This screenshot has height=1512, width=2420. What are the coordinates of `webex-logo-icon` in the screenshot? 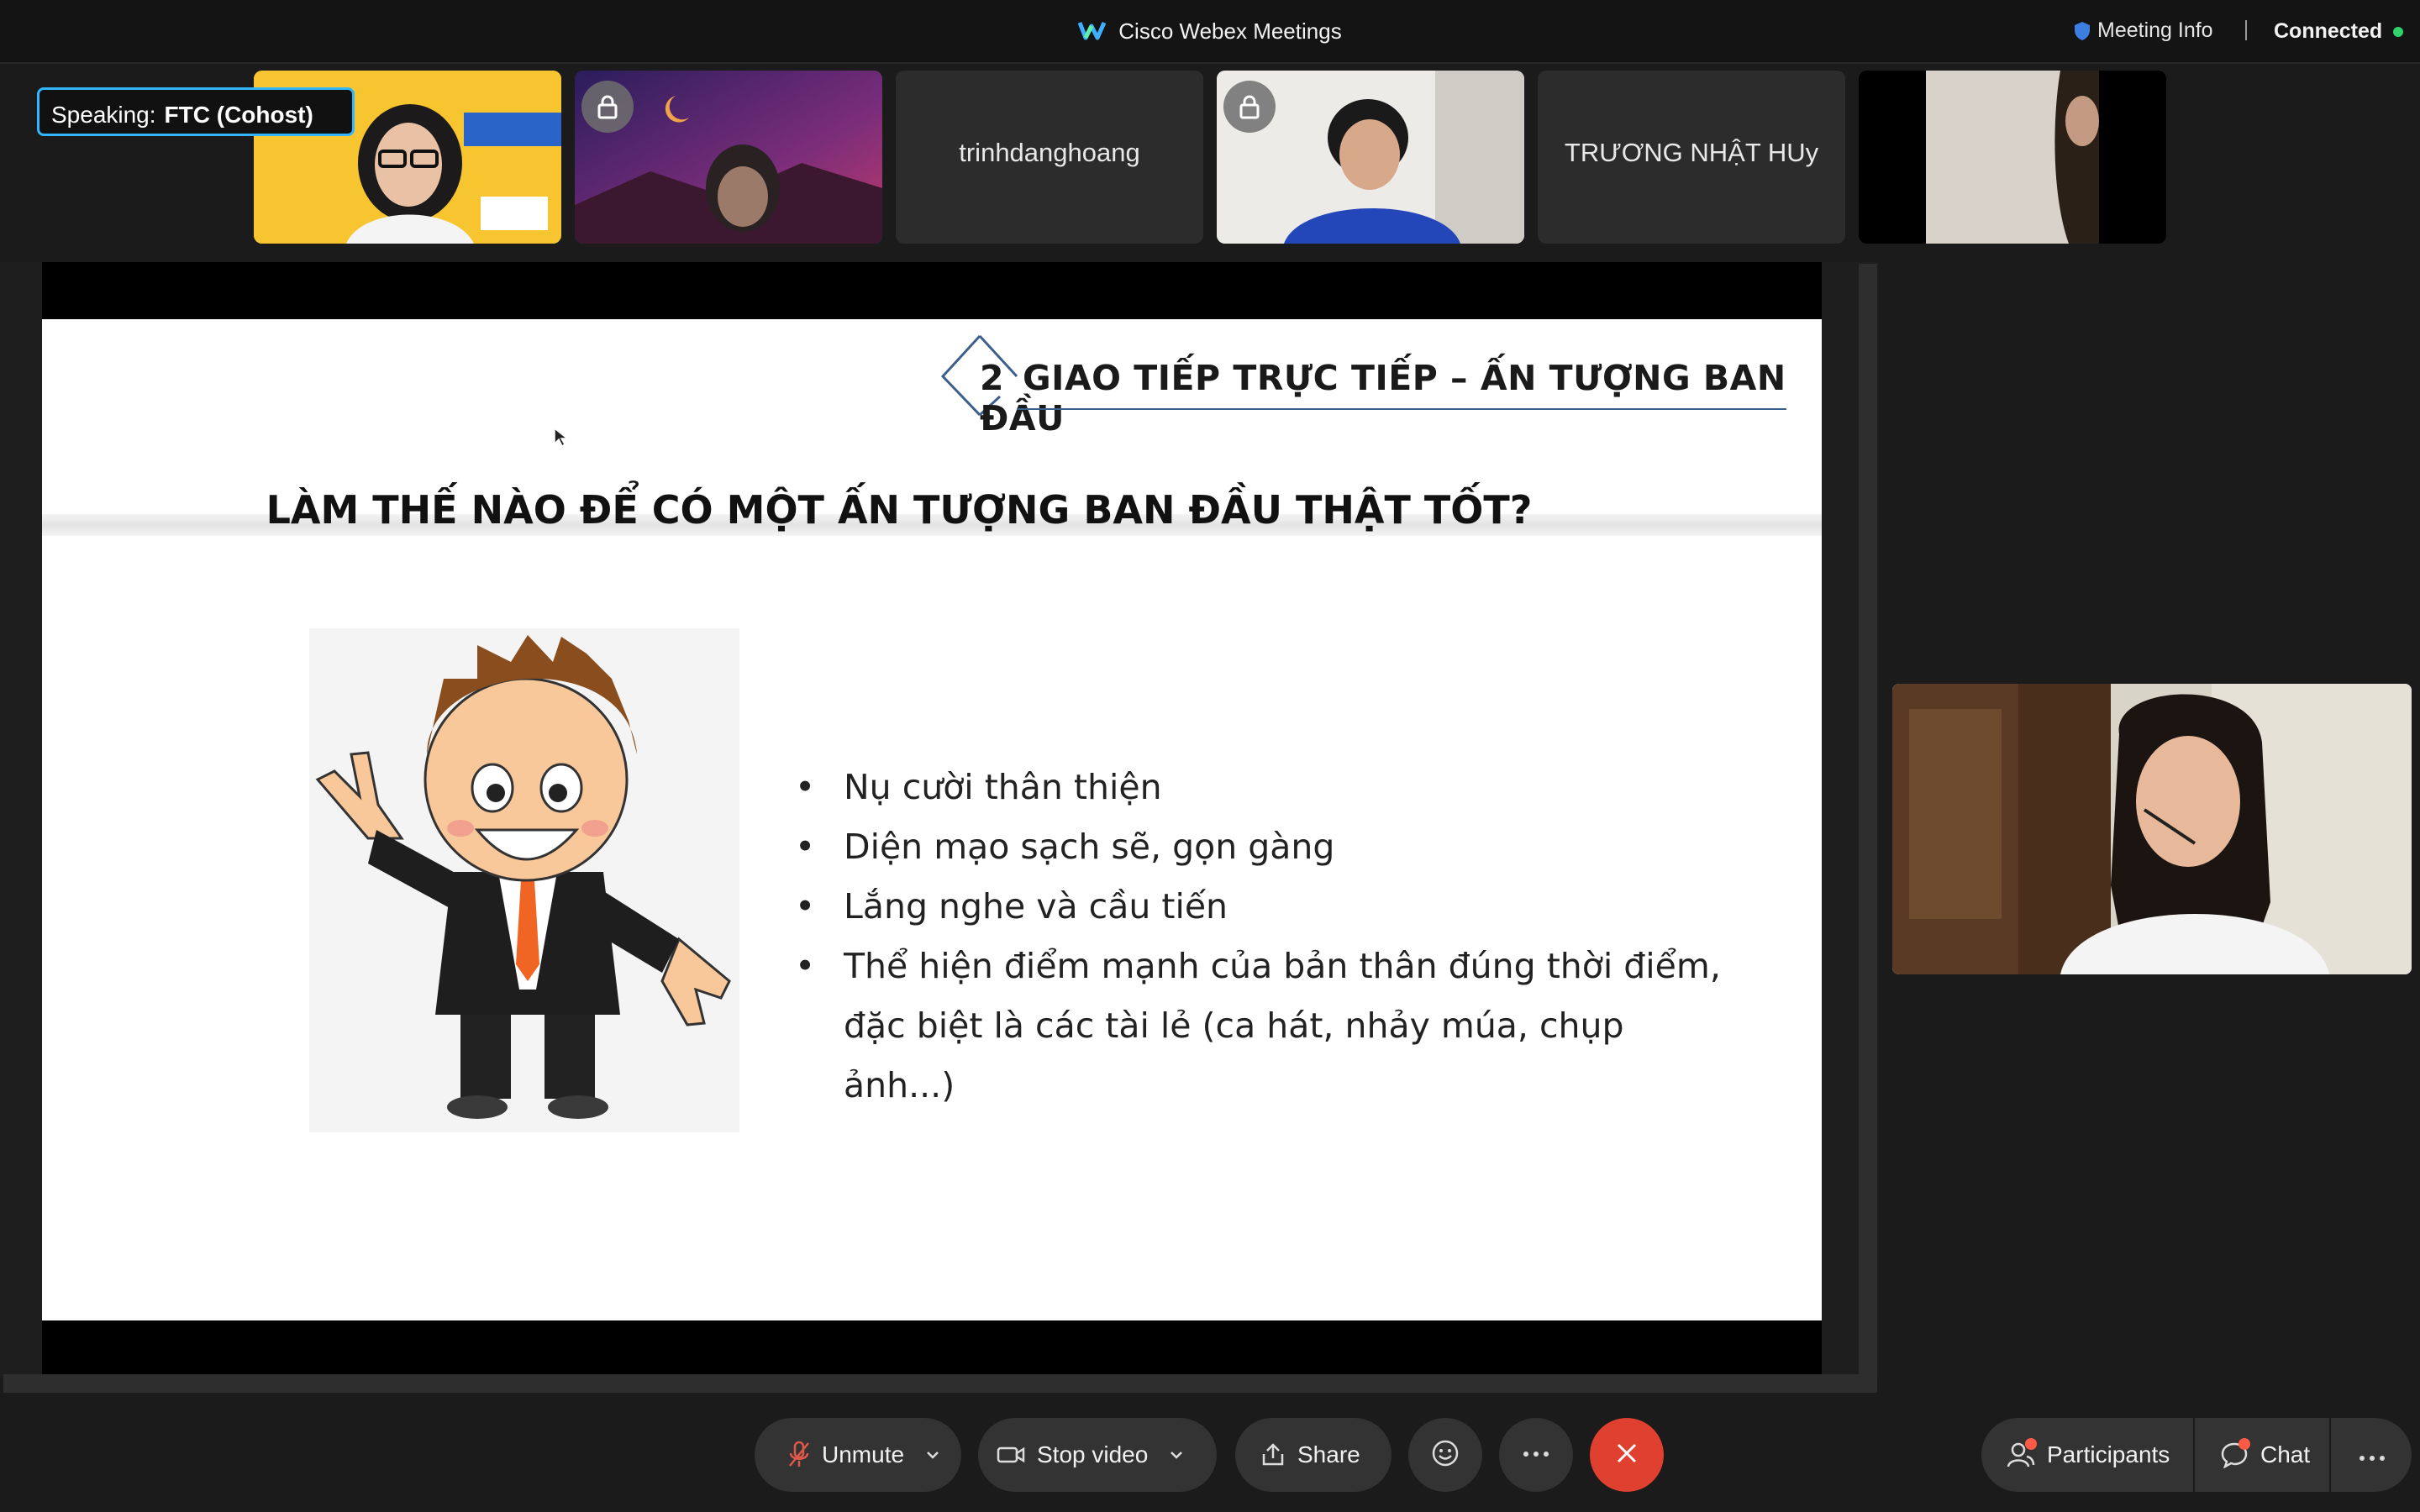 It's located at (1092, 33).